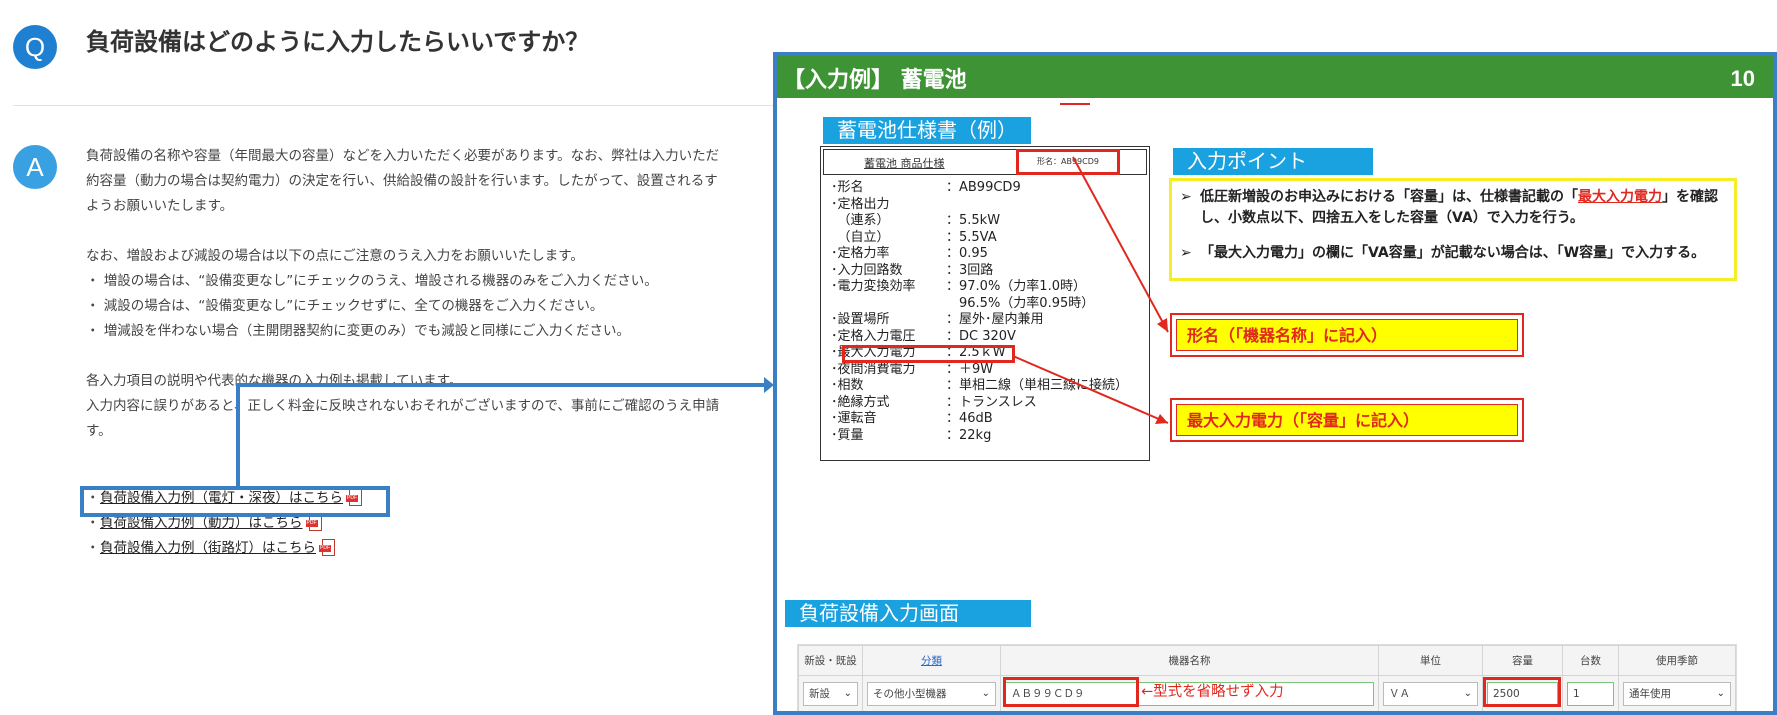  What do you see at coordinates (854, 418) in the screenshot?
I see `spec-key: ･運転音` at bounding box center [854, 418].